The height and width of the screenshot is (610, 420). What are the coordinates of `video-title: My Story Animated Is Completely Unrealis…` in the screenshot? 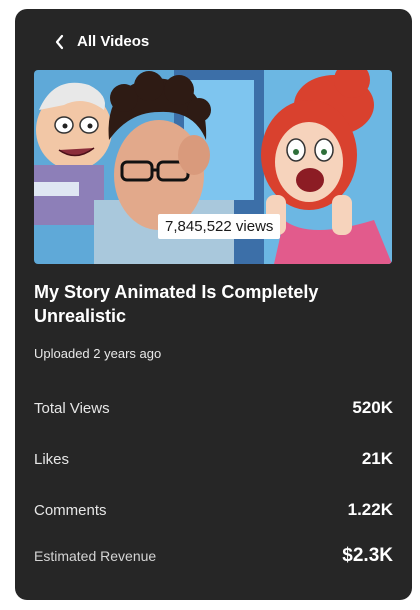 It's located at (176, 304).